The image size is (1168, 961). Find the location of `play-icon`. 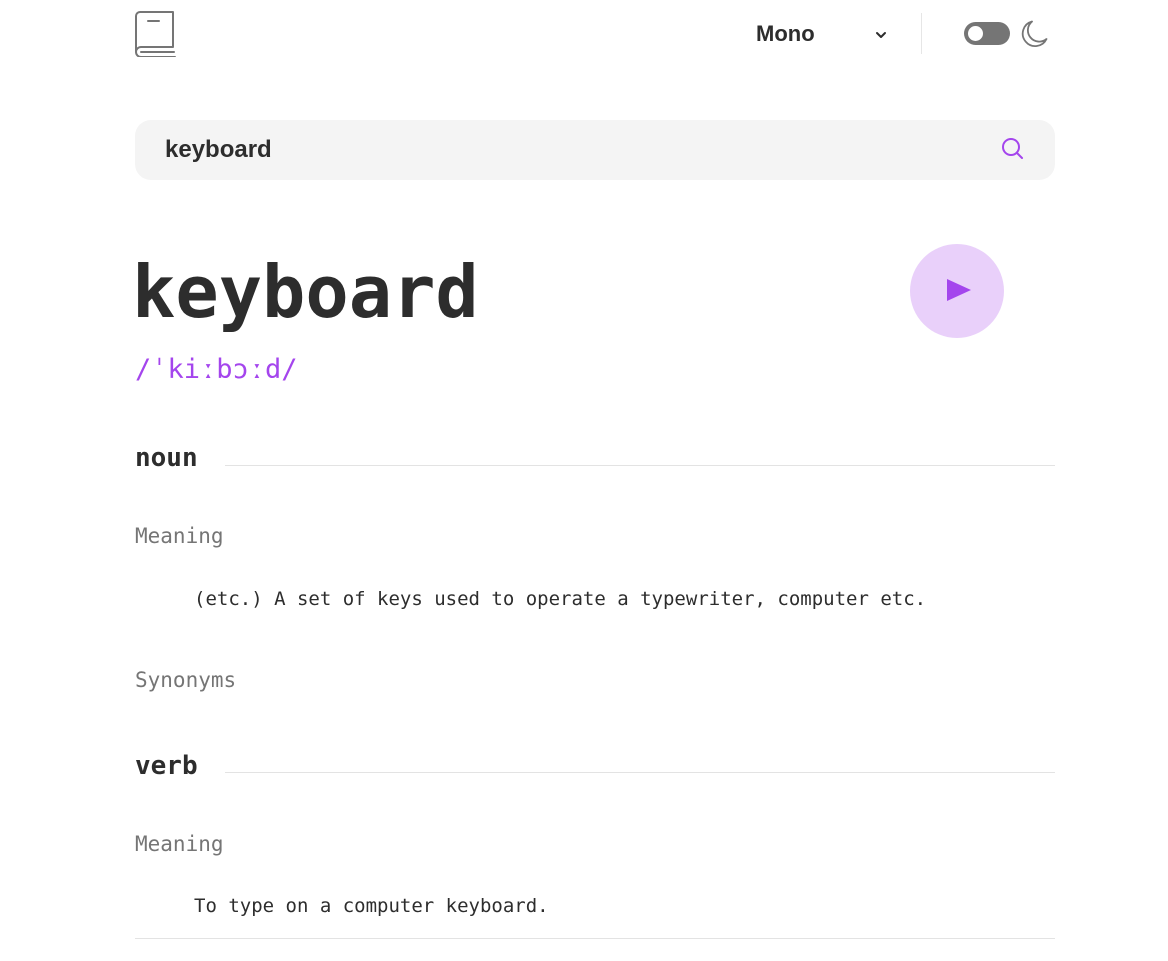

play-icon is located at coordinates (959, 290).